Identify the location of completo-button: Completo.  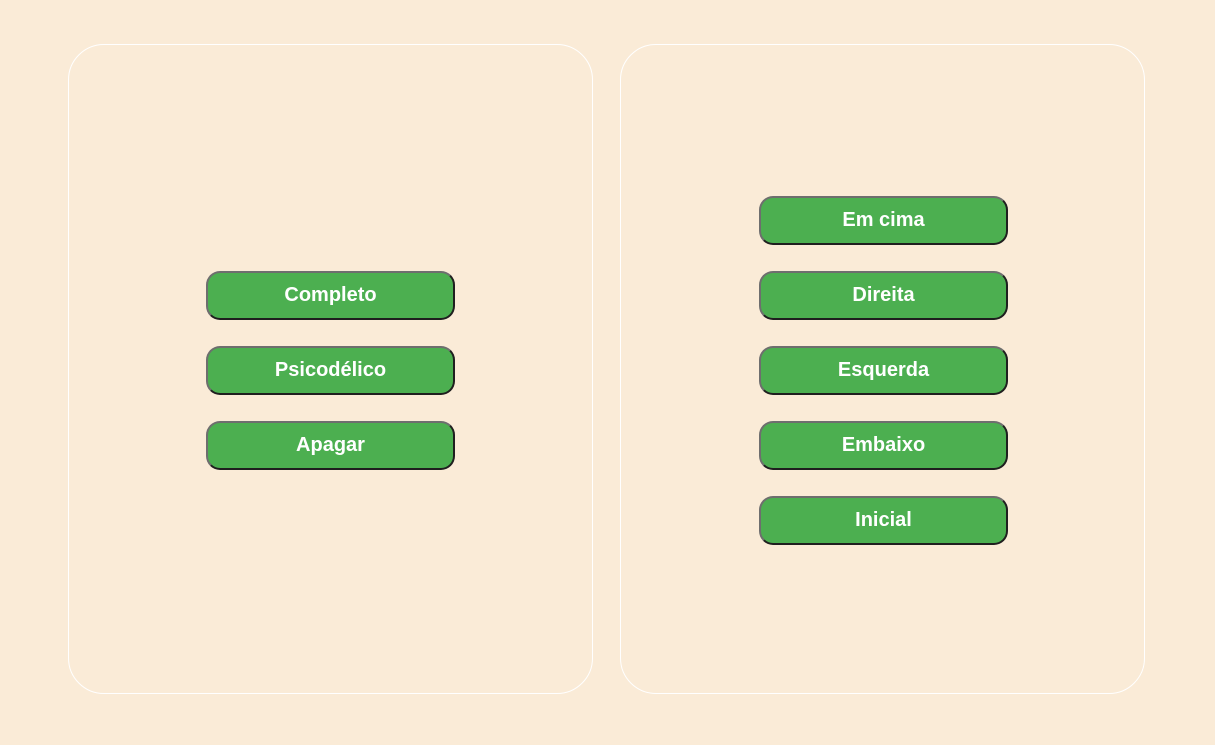
(330, 295).